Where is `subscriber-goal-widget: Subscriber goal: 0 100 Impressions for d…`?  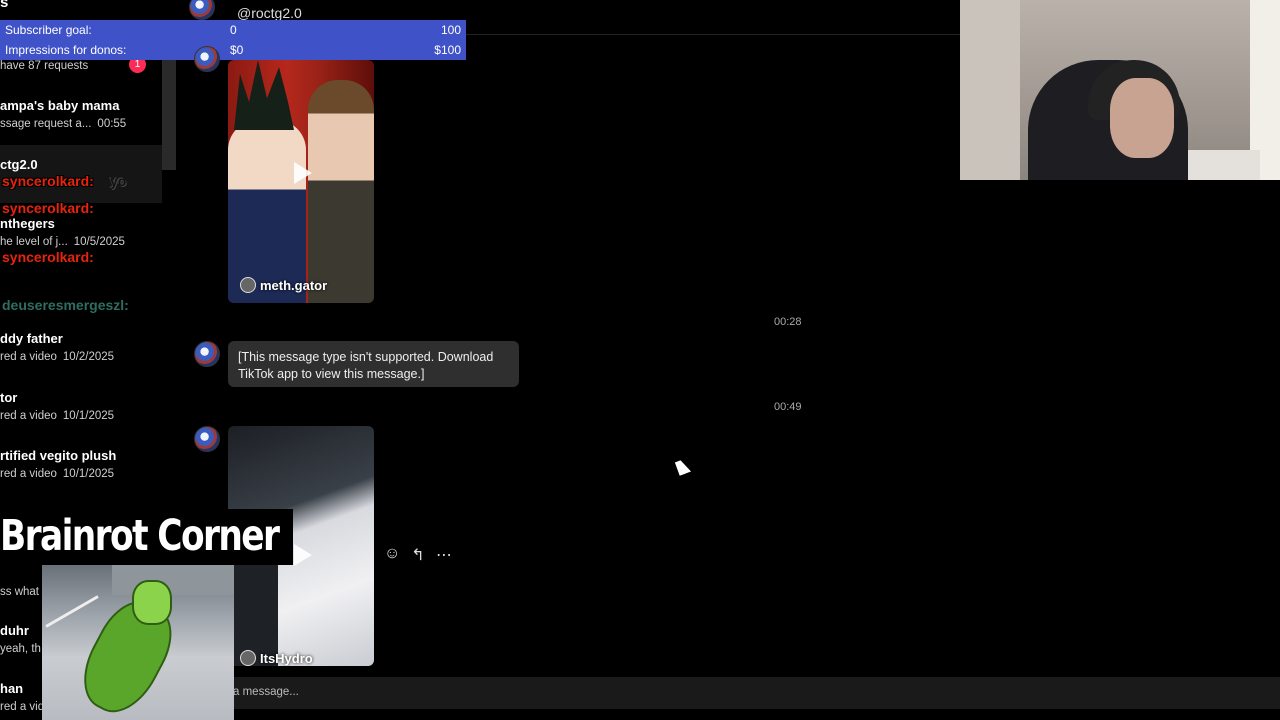 subscriber-goal-widget: Subscriber goal: 0 100 Impressions for d… is located at coordinates (233, 40).